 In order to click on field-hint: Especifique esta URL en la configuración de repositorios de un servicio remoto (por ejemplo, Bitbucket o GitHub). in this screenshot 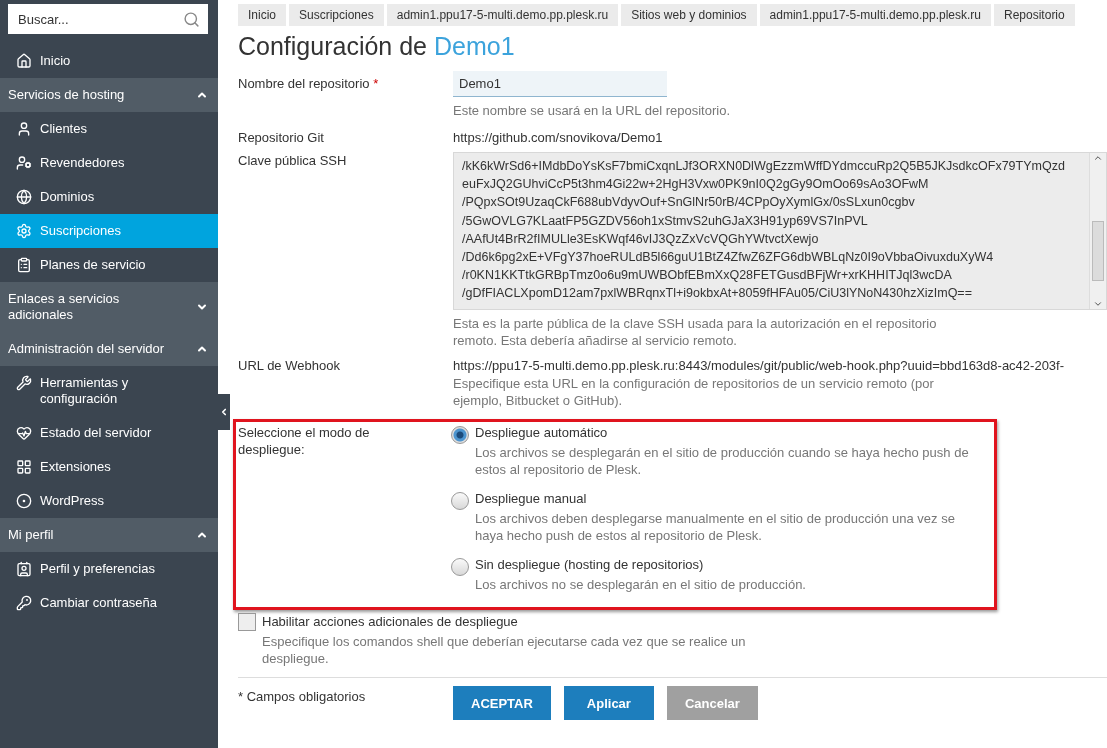, I will do `click(694, 392)`.